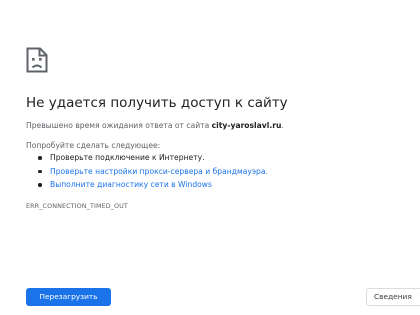 This screenshot has width=420, height=315. What do you see at coordinates (37, 60) in the screenshot?
I see `sad-document-icon` at bounding box center [37, 60].